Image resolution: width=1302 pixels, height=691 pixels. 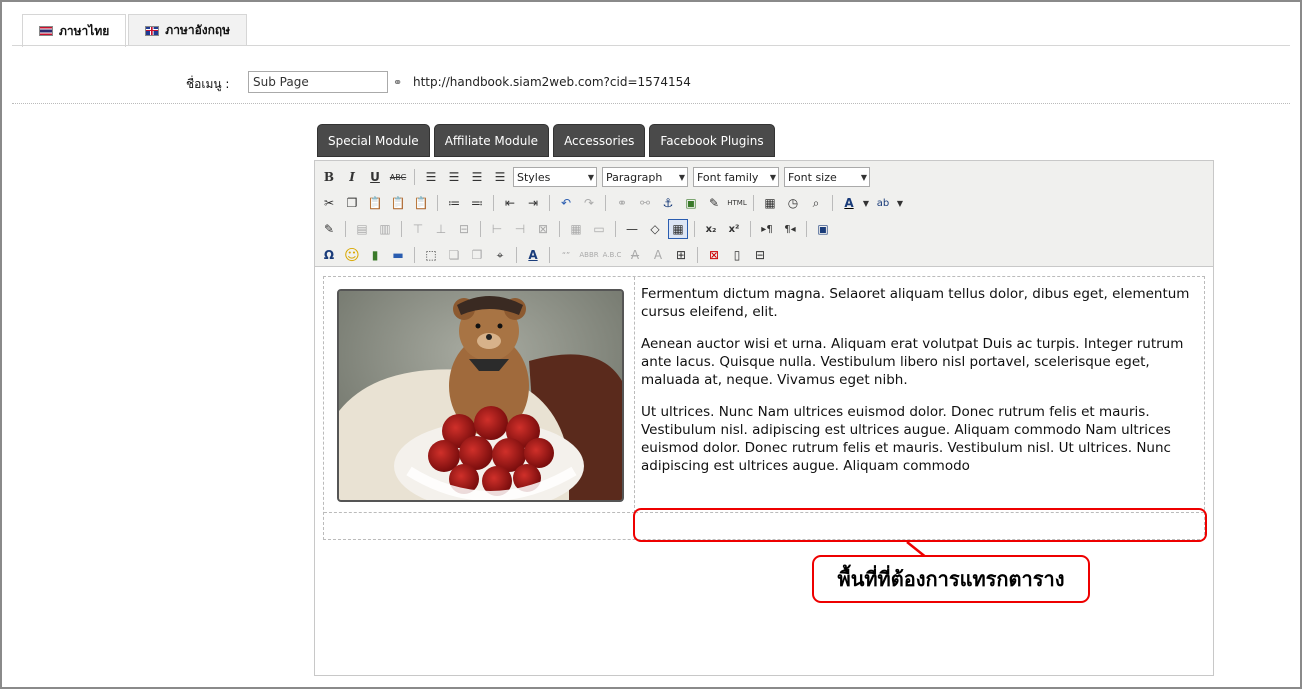 I want to click on cut-icon: ✂, so click(x=329, y=203).